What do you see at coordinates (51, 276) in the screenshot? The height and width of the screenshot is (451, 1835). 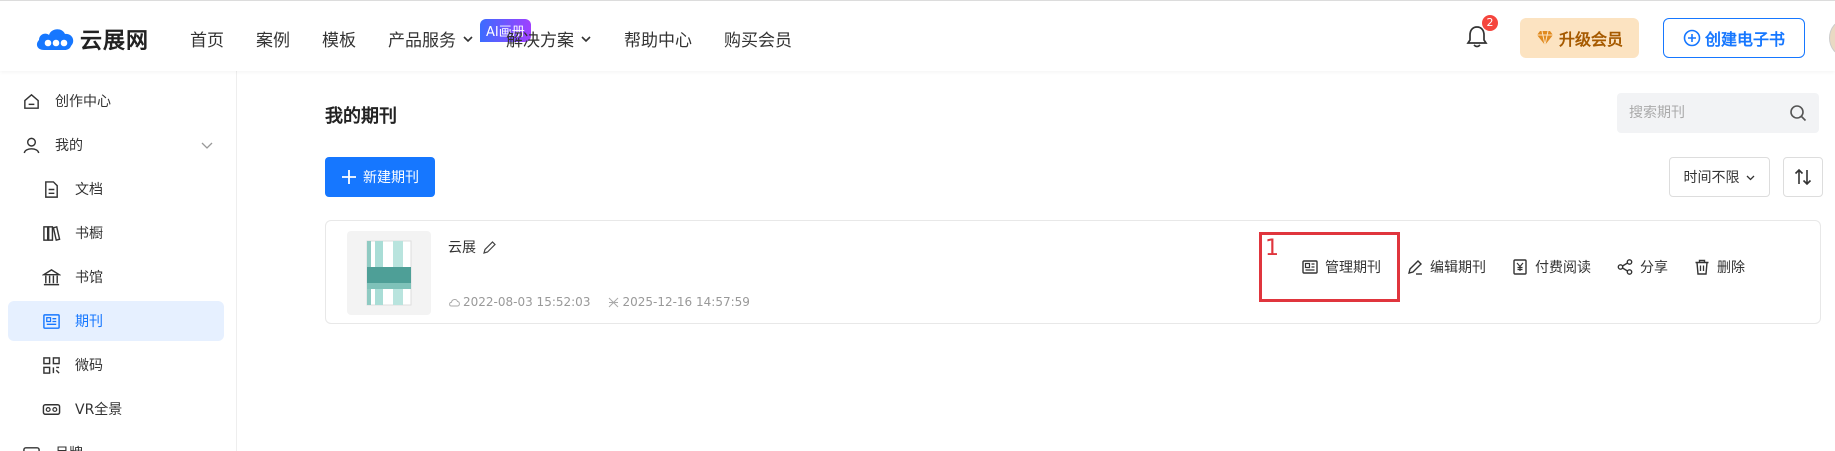 I see `library-icon` at bounding box center [51, 276].